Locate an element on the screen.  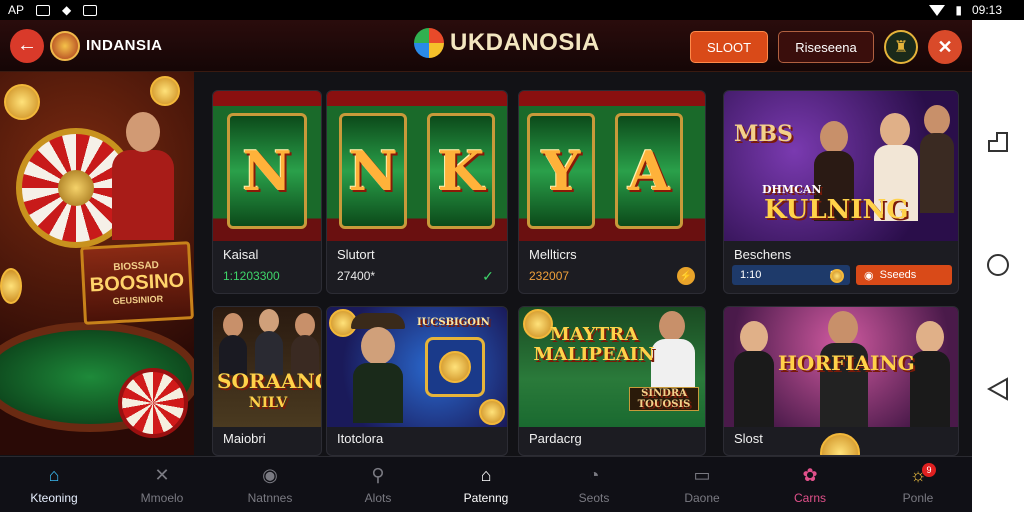
slot-button: SLOOT is located at coordinates (729, 47).